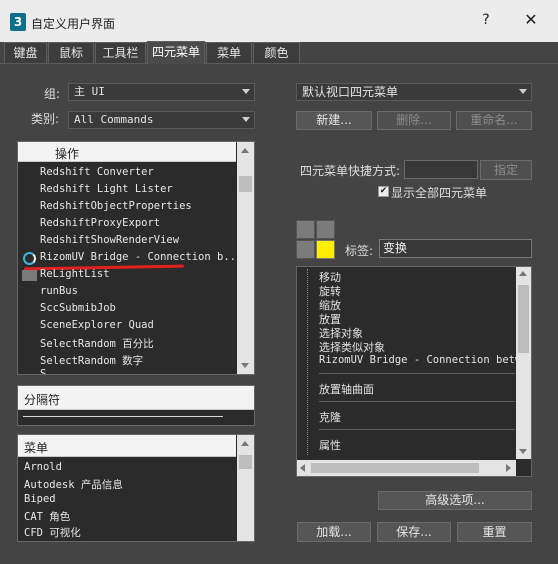  Describe the element at coordinates (325, 229) in the screenshot. I see `quad-selector-top-right` at that location.